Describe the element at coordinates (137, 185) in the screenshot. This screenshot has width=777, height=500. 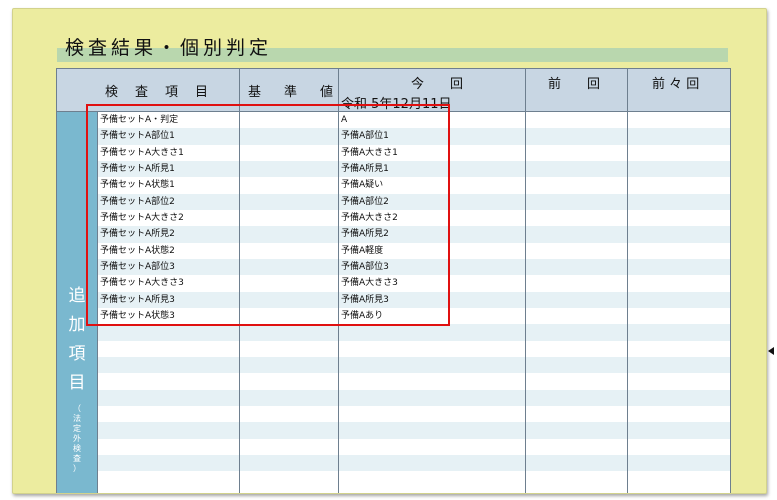
I see `row-item-cell: 予備セットA状態1` at that location.